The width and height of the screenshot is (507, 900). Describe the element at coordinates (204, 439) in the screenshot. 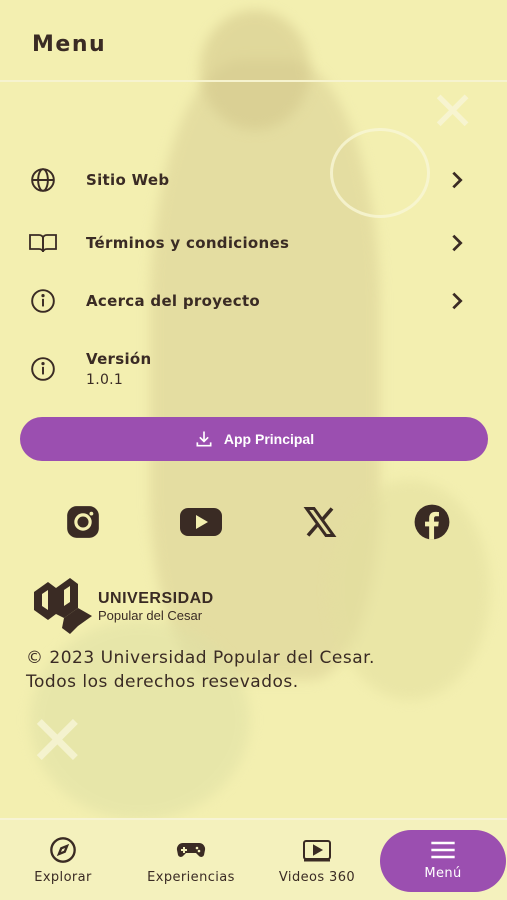

I see `download-icon` at that location.